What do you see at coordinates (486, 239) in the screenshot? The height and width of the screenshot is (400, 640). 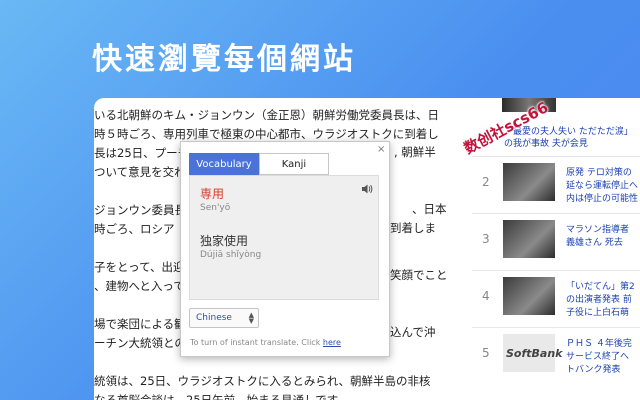 I see `rank-number: 3` at bounding box center [486, 239].